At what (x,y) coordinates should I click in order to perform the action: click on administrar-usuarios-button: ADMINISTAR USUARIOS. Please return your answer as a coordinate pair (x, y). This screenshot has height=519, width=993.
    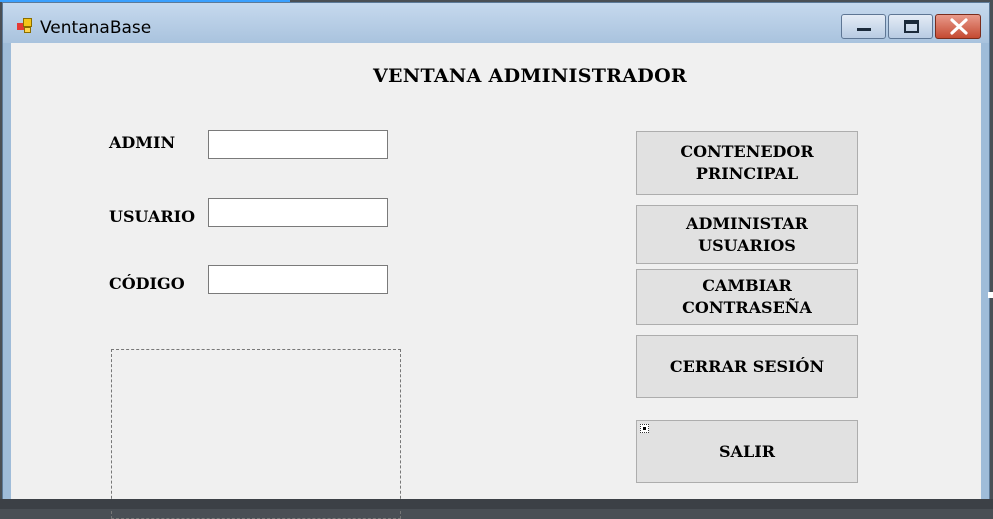
    Looking at the image, I should click on (747, 234).